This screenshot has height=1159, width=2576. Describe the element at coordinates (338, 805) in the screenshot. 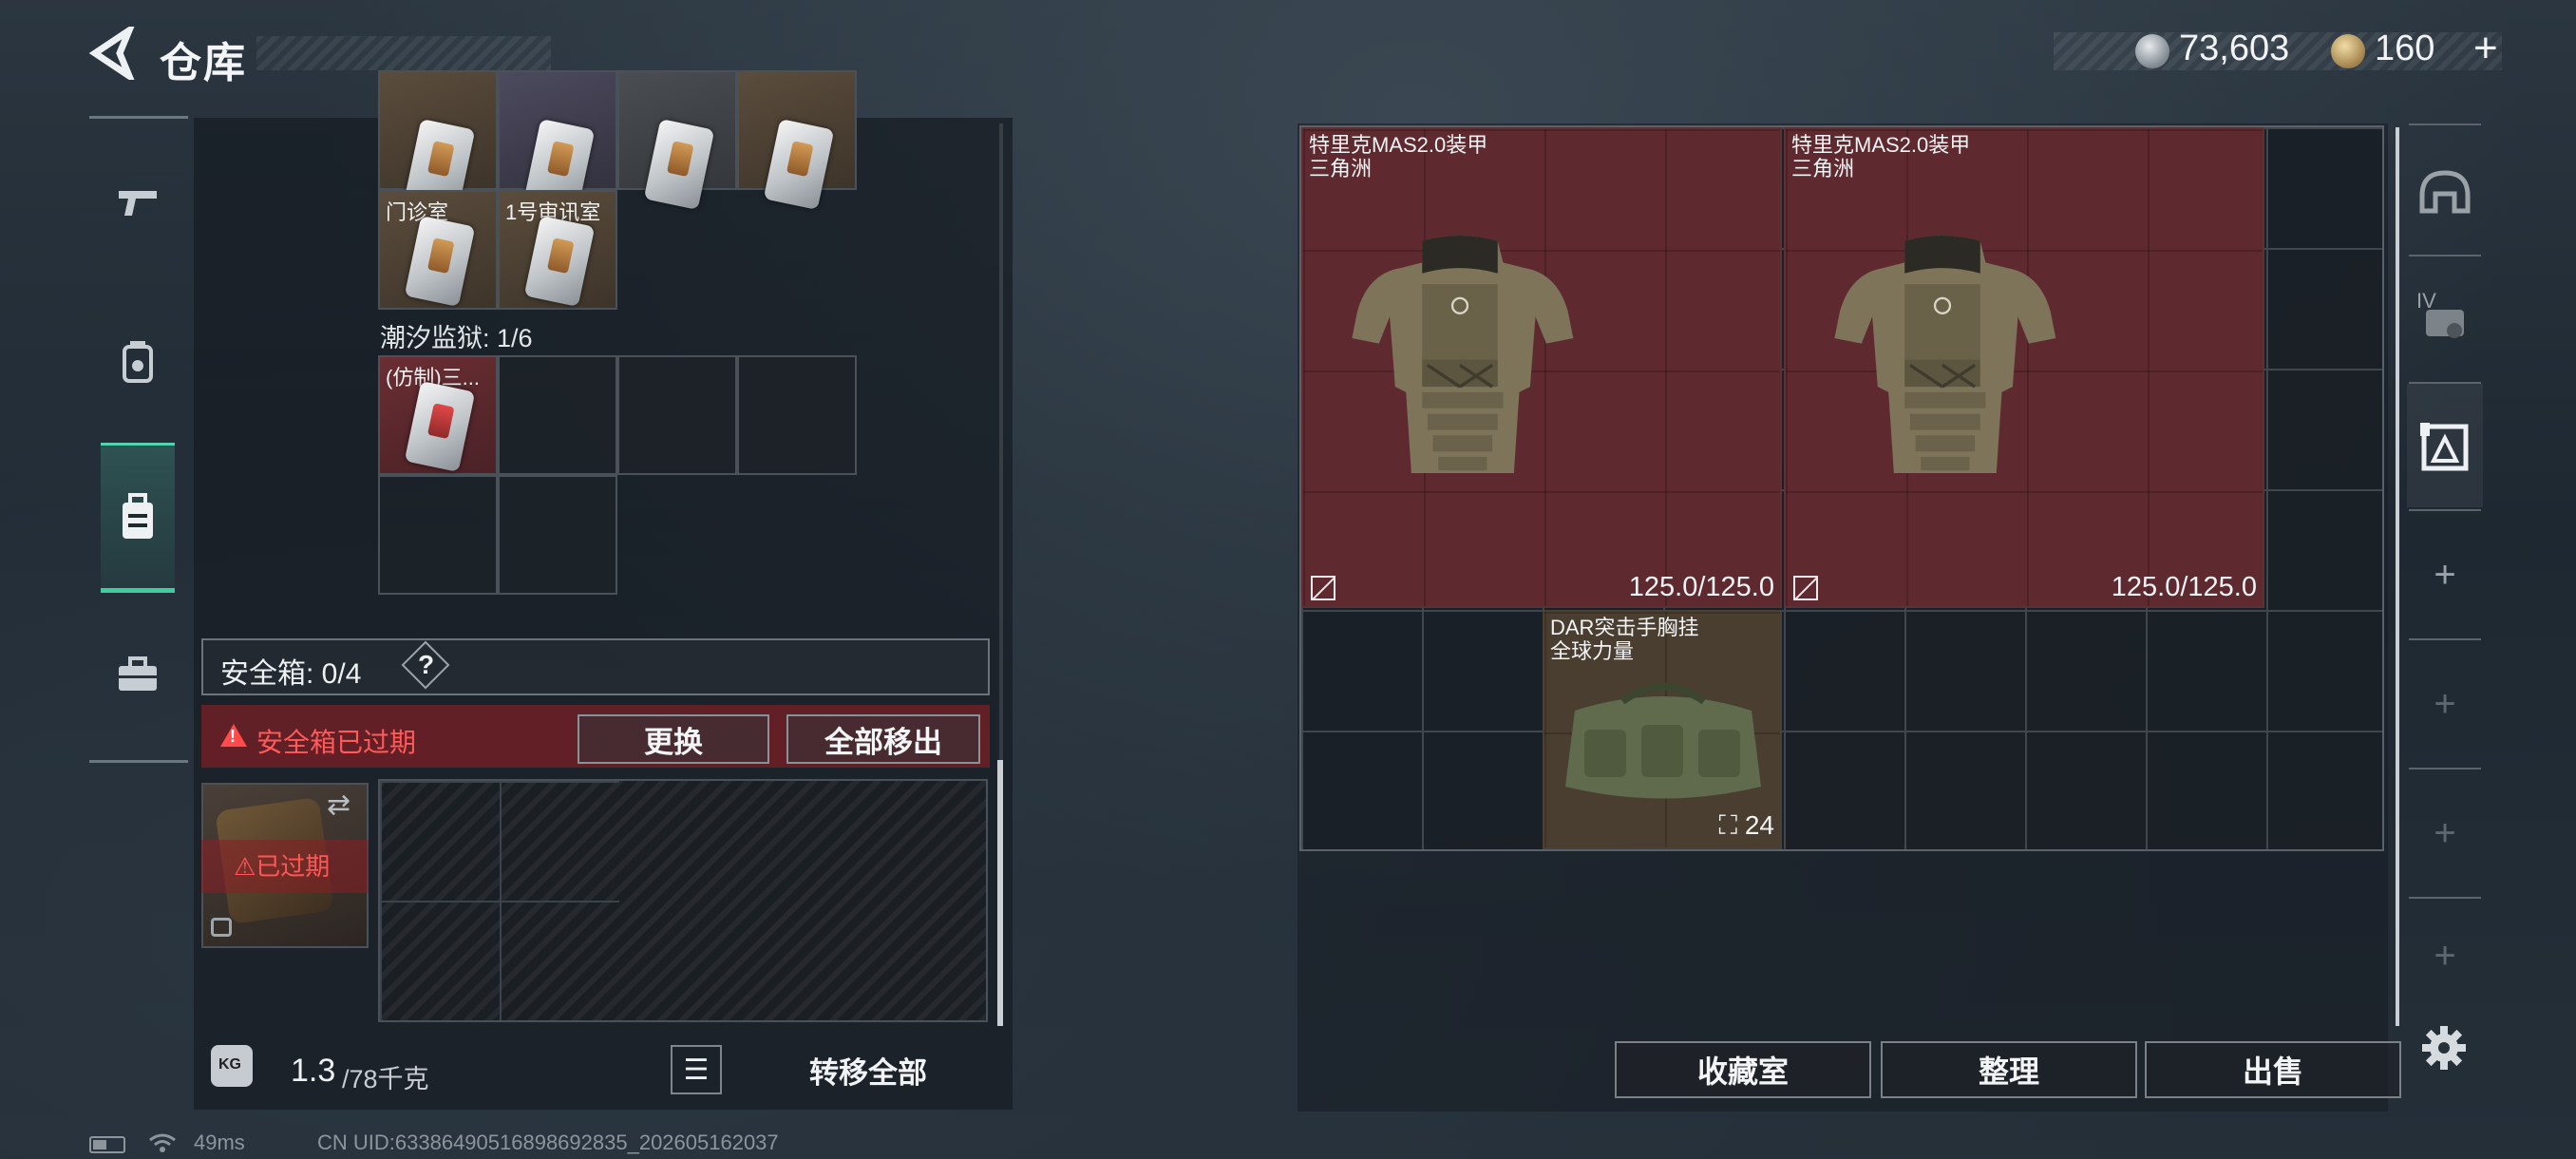

I see `swap-icon: ⇄` at that location.